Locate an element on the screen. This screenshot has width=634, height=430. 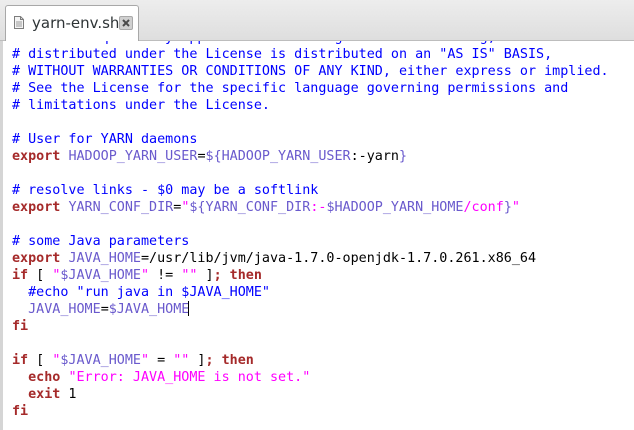
code-token: echo is located at coordinates (44, 377).